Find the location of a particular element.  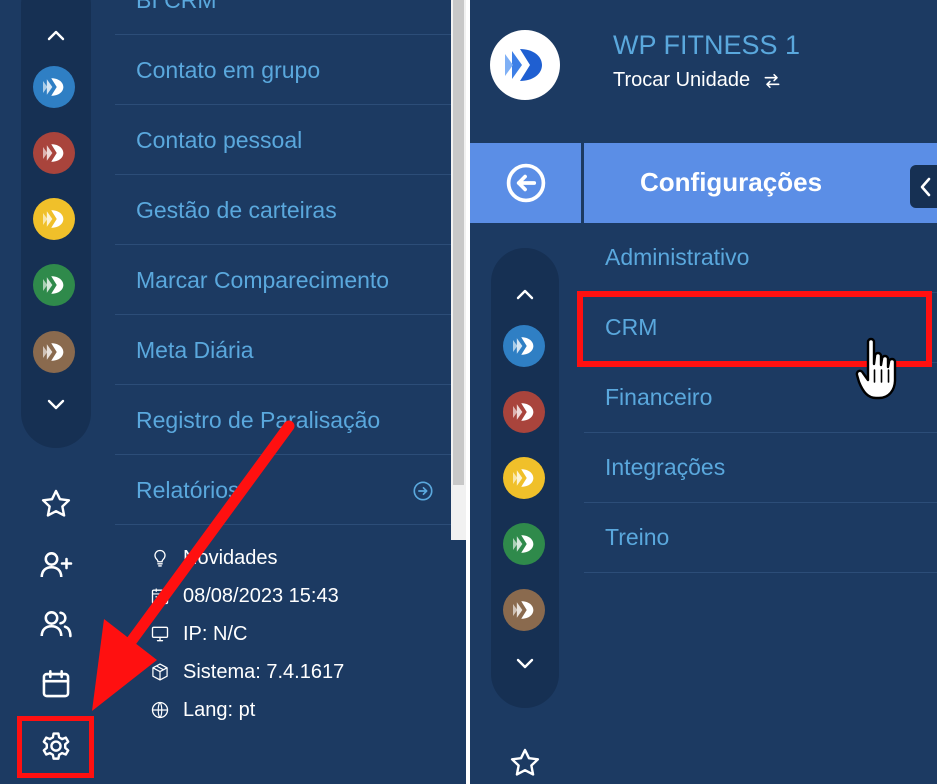

datetime-row: 08/08/2023 15:43 is located at coordinates (244, 596).